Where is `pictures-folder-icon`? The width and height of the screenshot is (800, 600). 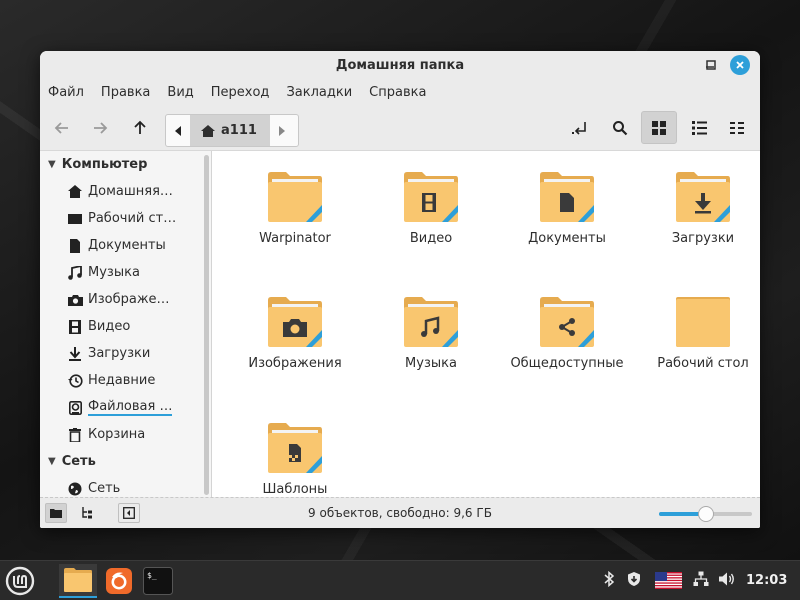 pictures-folder-icon is located at coordinates (295, 322).